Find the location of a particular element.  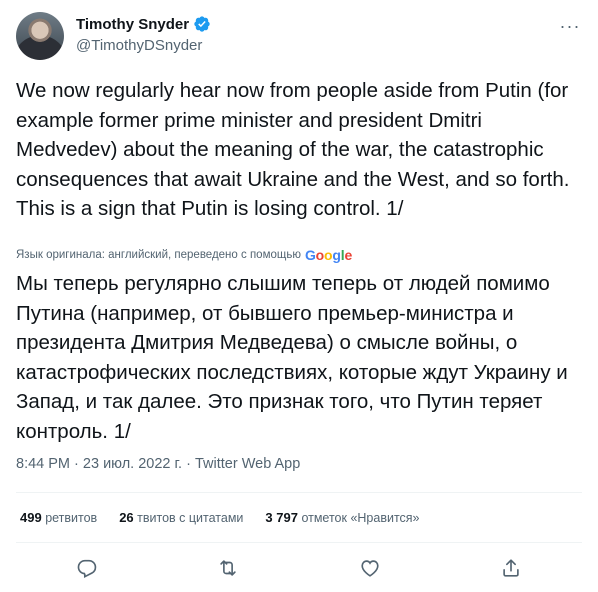

google-logo: Google is located at coordinates (328, 255).